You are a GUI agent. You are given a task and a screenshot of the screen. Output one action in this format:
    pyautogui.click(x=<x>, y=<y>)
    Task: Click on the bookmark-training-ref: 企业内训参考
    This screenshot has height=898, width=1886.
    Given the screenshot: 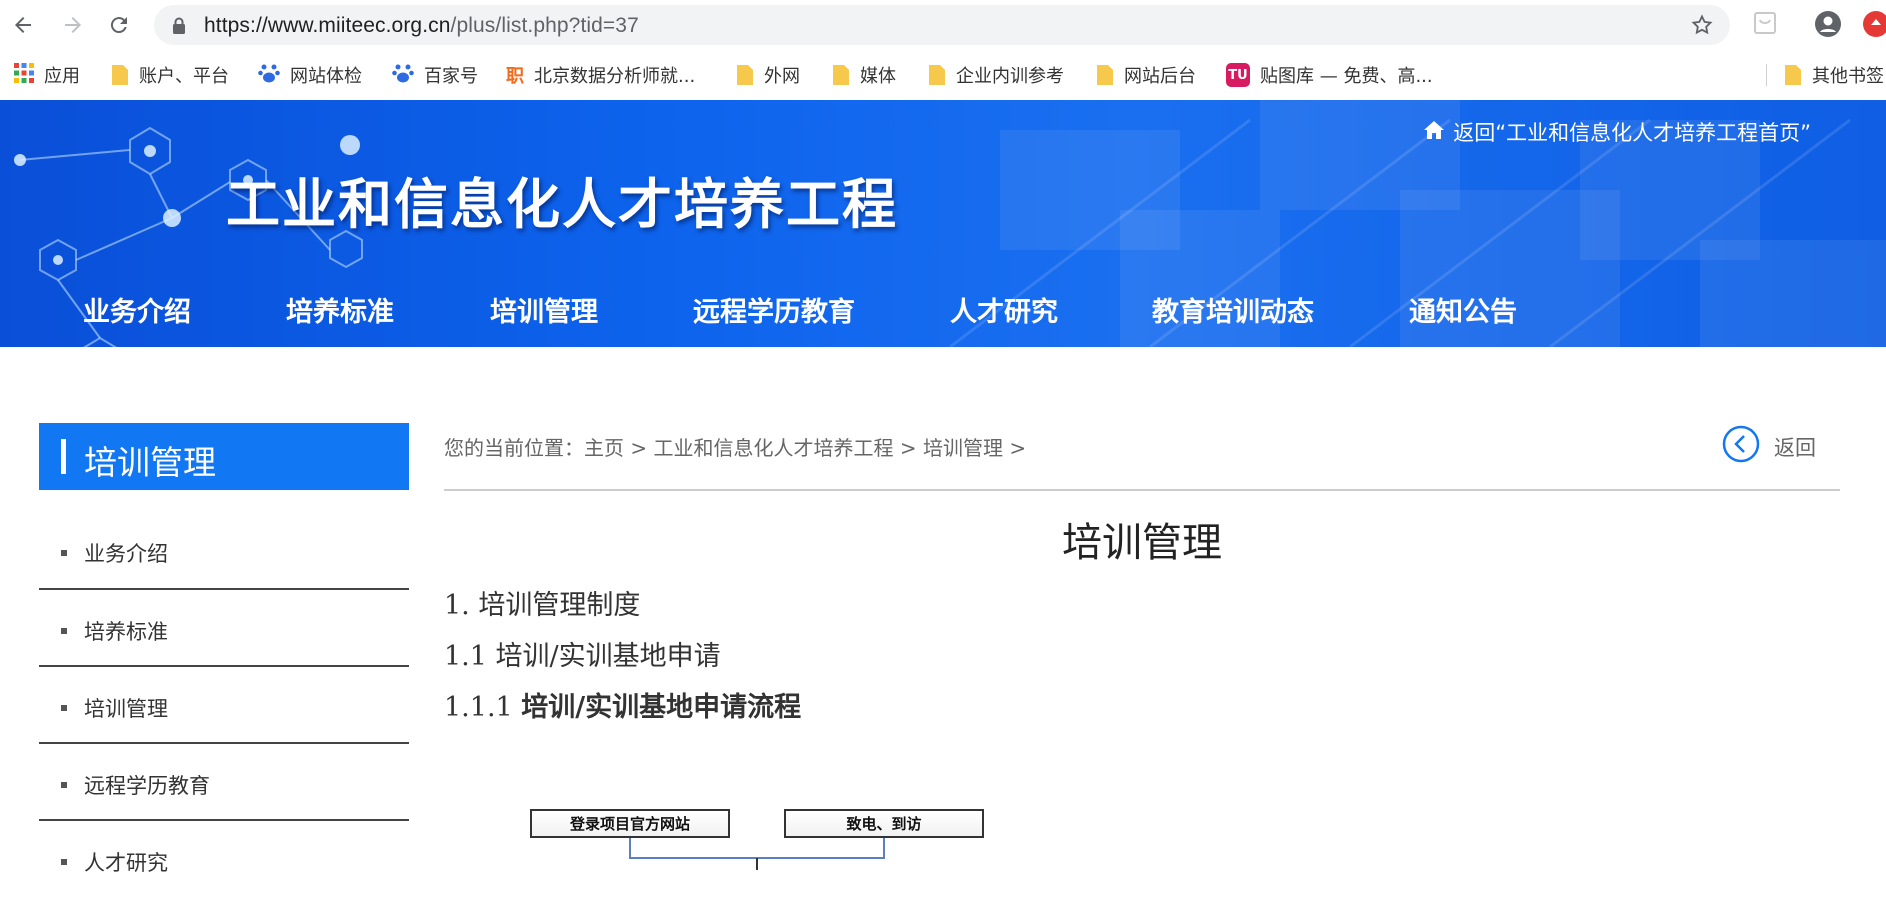 What is the action you would take?
    pyautogui.click(x=996, y=75)
    